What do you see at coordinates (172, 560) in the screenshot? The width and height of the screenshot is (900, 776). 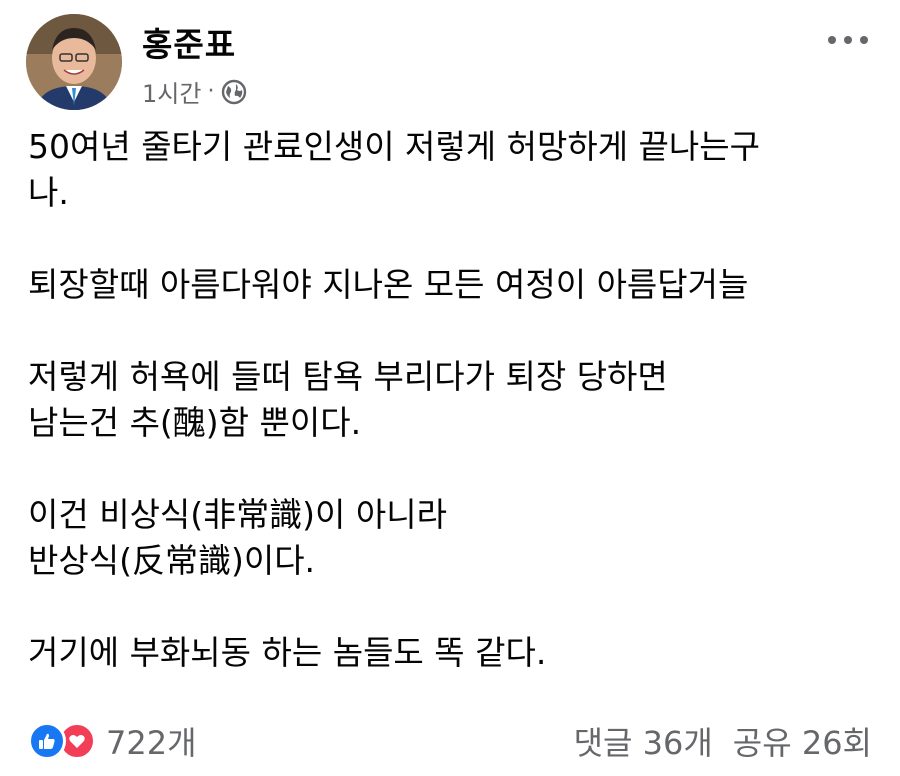 I see `body-line: 반상식(反常識)이다.` at bounding box center [172, 560].